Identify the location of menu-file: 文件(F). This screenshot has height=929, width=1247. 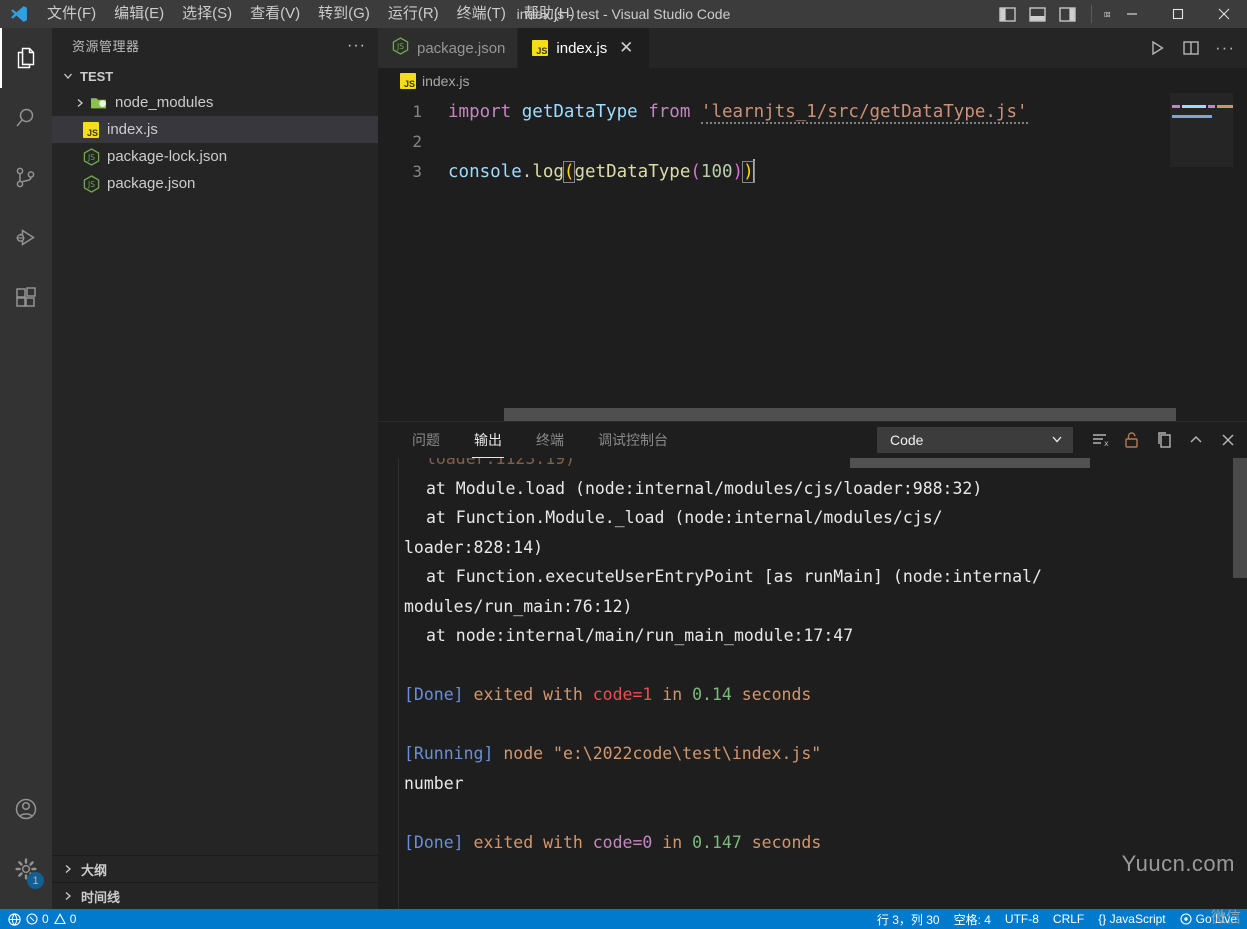
(71, 14).